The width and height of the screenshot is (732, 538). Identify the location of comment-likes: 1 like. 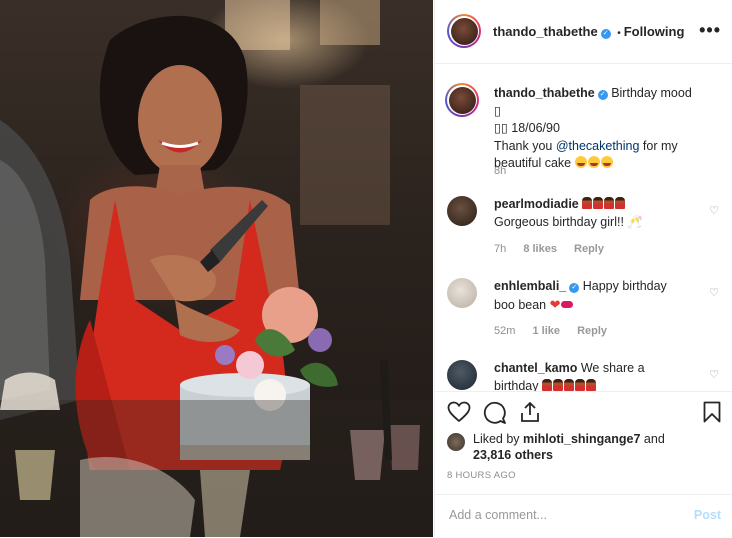
(546, 331).